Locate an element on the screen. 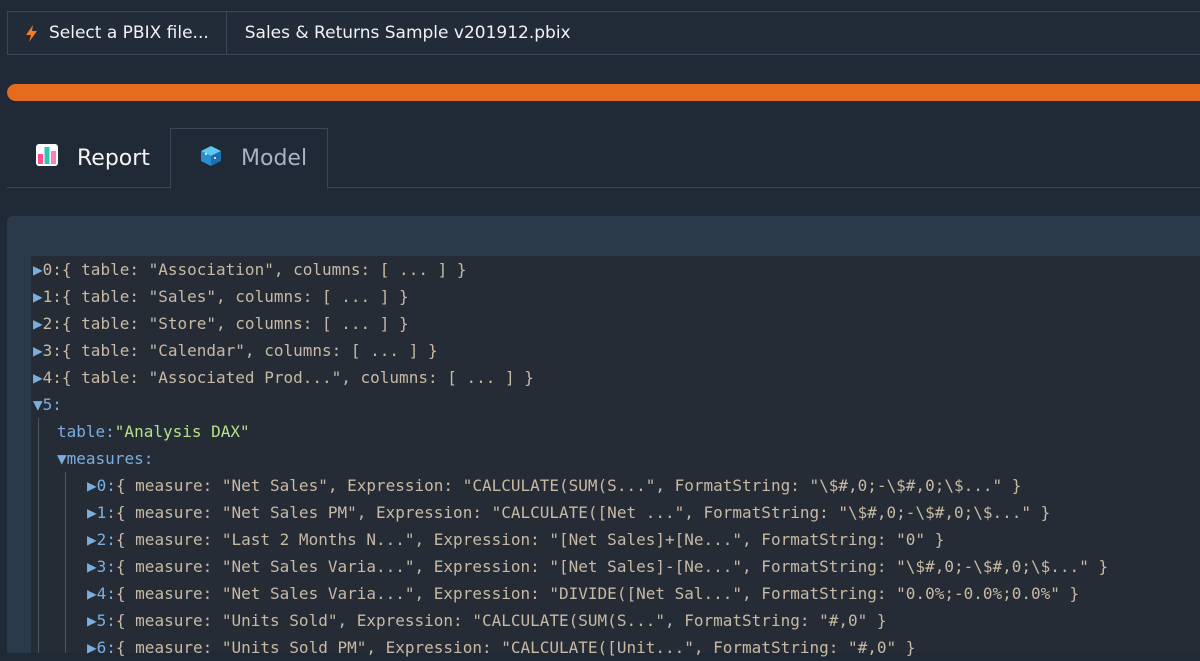  tree-row-table-name: table:"Analysis DAX" is located at coordinates (153, 431).